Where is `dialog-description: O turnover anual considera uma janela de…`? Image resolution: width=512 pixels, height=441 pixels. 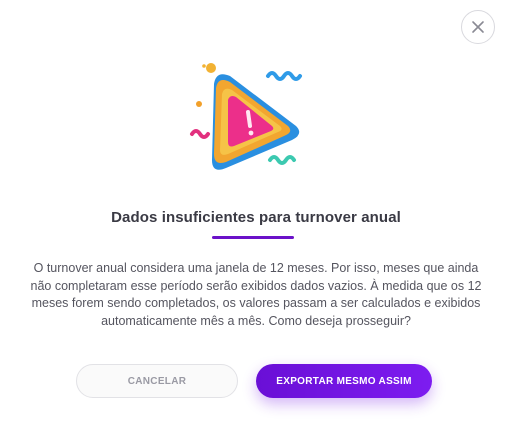 dialog-description: O turnover anual considera uma janela de… is located at coordinates (256, 294).